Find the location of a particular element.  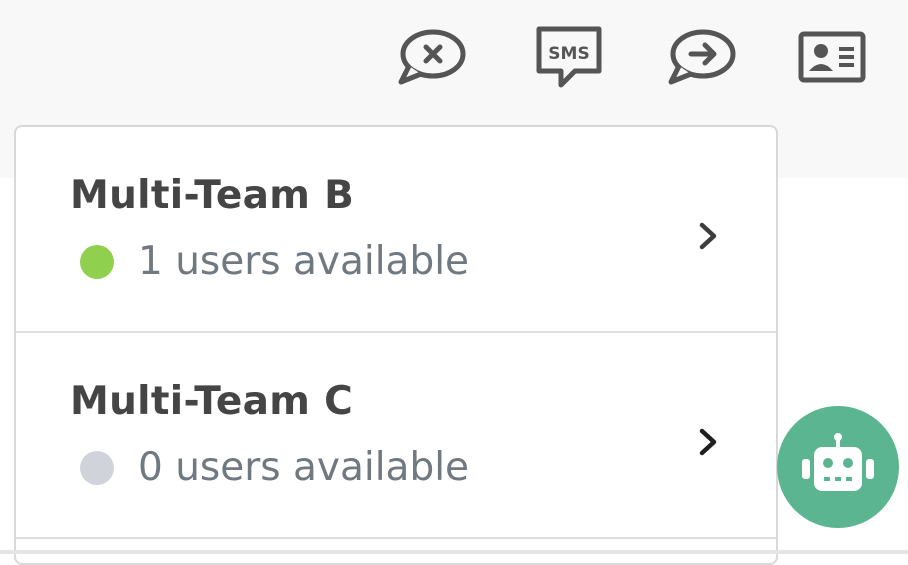

contact-card-icon is located at coordinates (832, 57).